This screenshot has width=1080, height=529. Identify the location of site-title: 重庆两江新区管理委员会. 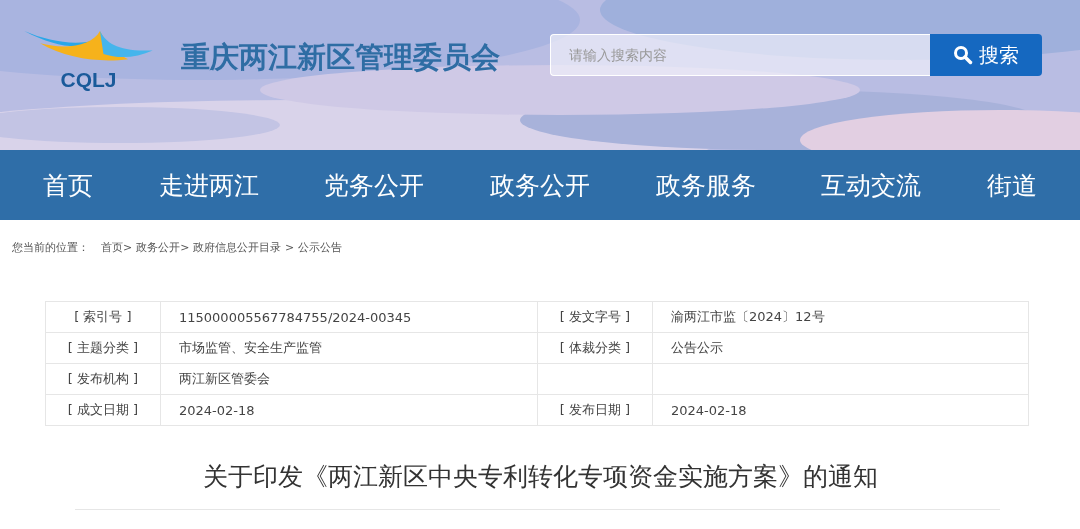
(340, 57).